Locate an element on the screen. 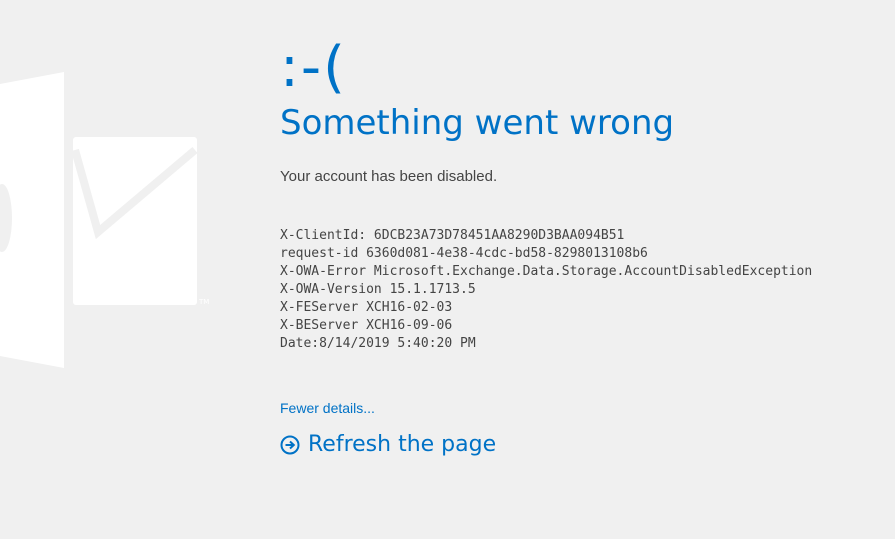  diagnostic-line: X-FEServer XCH16-02-03 is located at coordinates (366, 307).